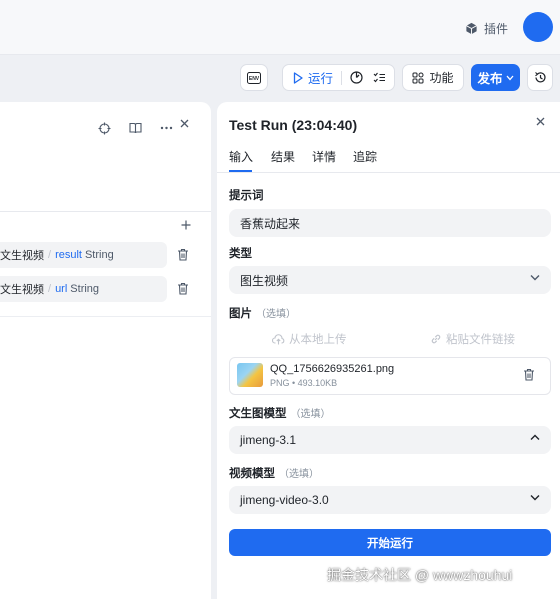 The height and width of the screenshot is (599, 560). Describe the element at coordinates (538, 27) in the screenshot. I see `avatar` at that location.